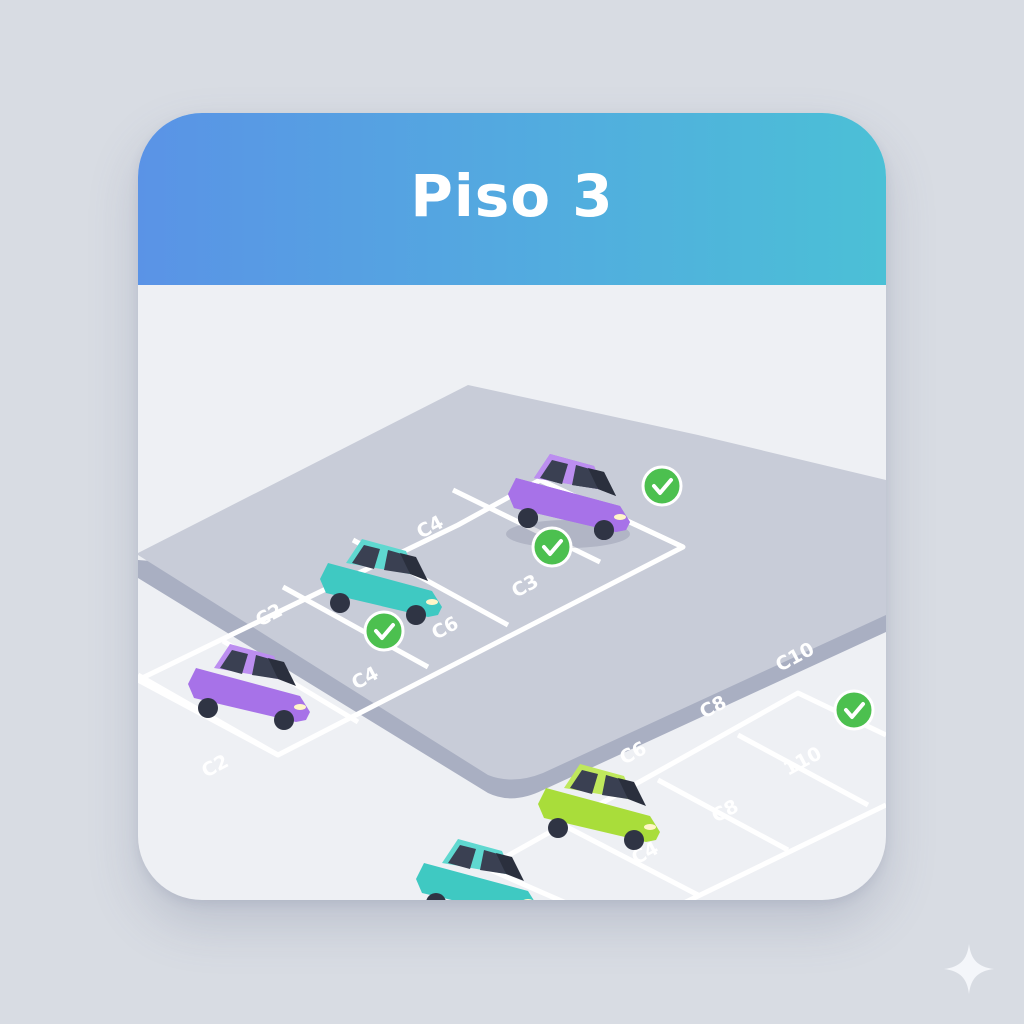 This screenshot has width=1024, height=1024. I want to click on floor-header: Piso 3, so click(512, 199).